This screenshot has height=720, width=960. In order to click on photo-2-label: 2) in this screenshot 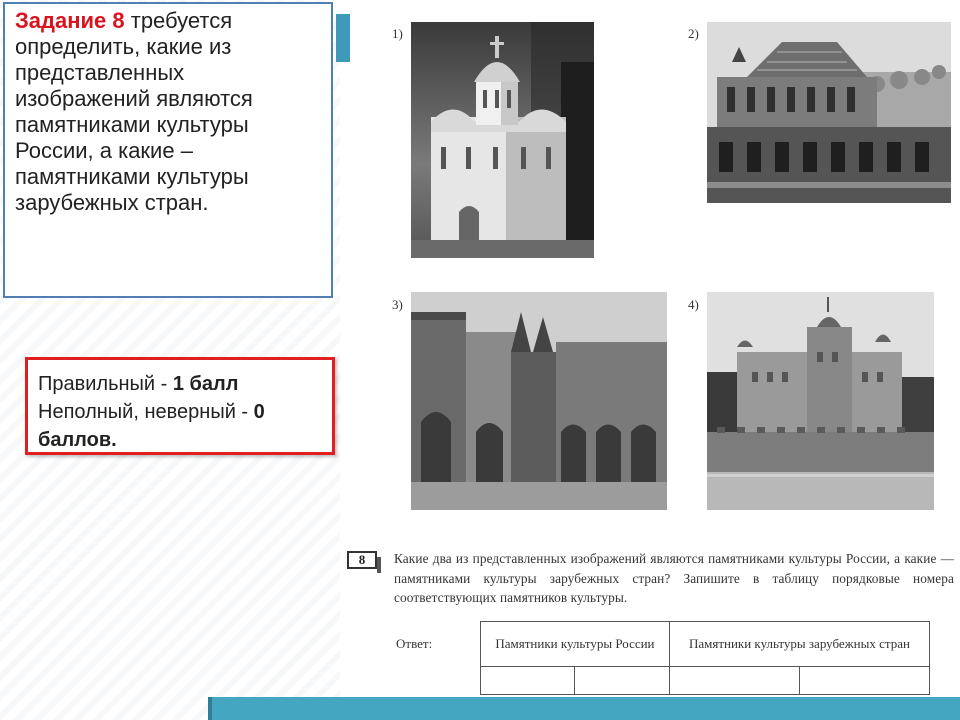, I will do `click(693, 33)`.